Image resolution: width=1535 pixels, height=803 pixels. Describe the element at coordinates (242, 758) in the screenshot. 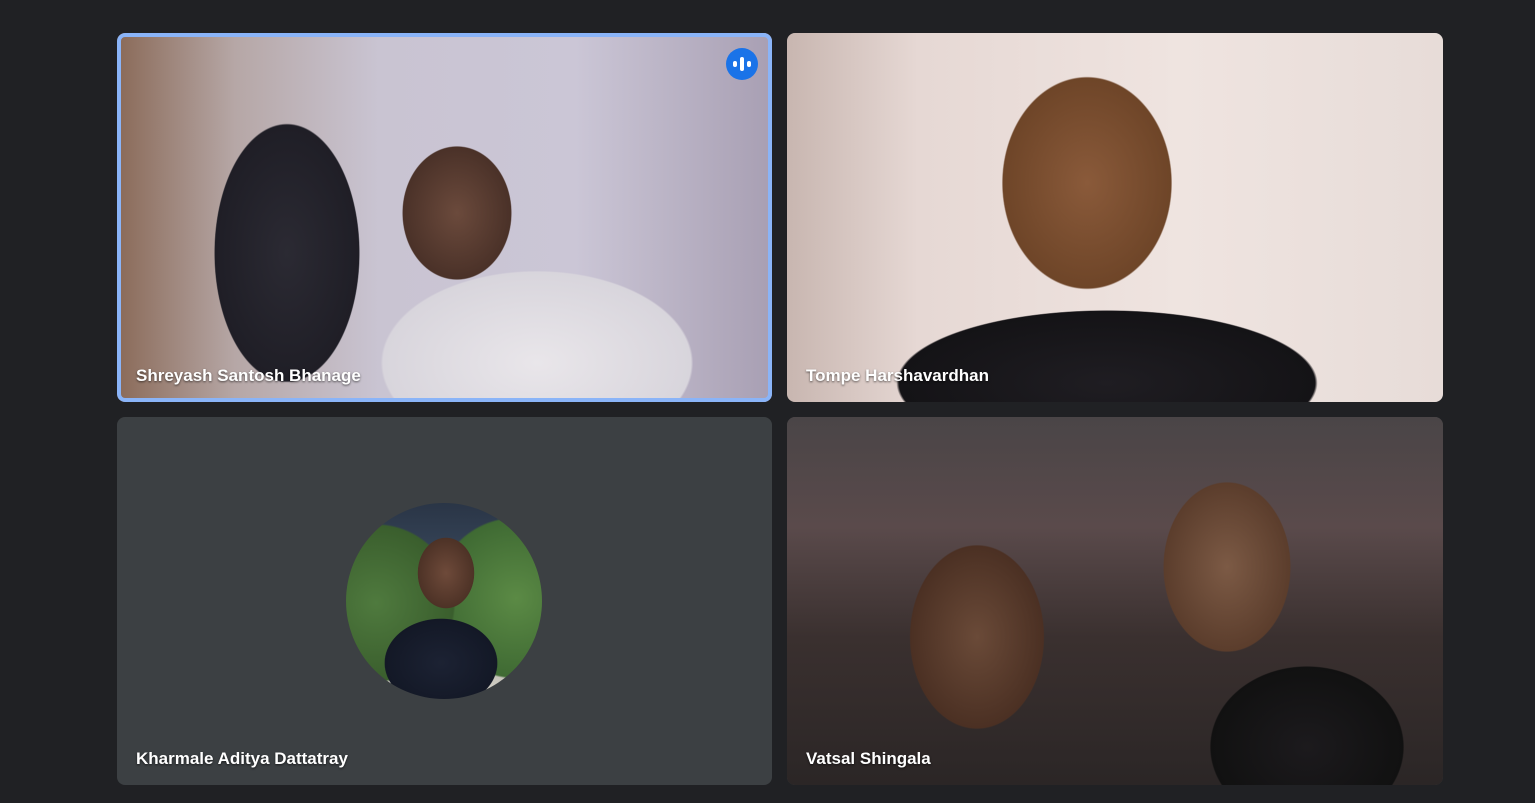

I see `participant-name: Kharmale Aditya Dattatray` at that location.